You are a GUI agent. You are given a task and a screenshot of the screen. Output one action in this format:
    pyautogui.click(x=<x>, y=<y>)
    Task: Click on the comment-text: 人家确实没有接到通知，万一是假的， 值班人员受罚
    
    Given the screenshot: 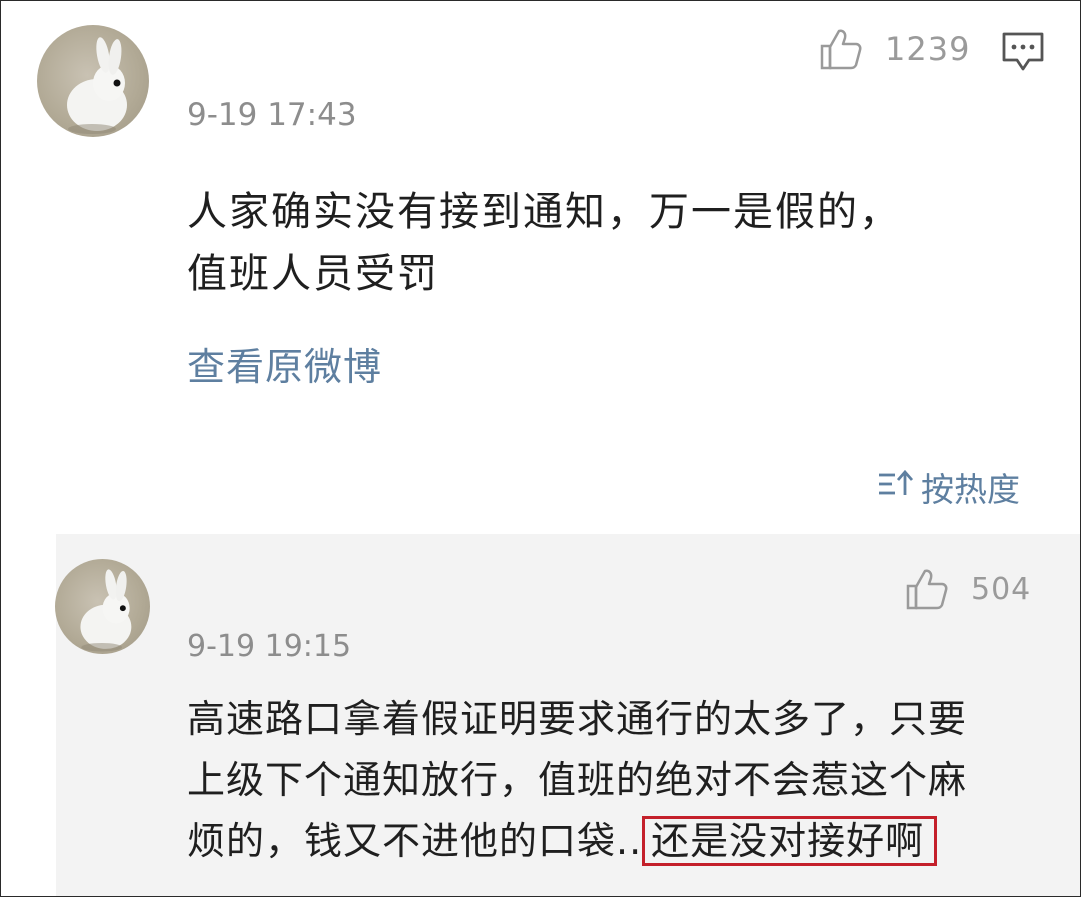 What is the action you would take?
    pyautogui.click(x=597, y=243)
    